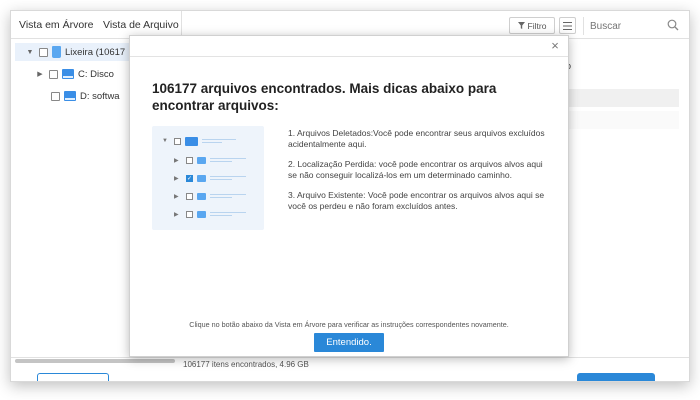 The width and height of the screenshot is (700, 400). I want to click on bottom-right-button, so click(616, 377).